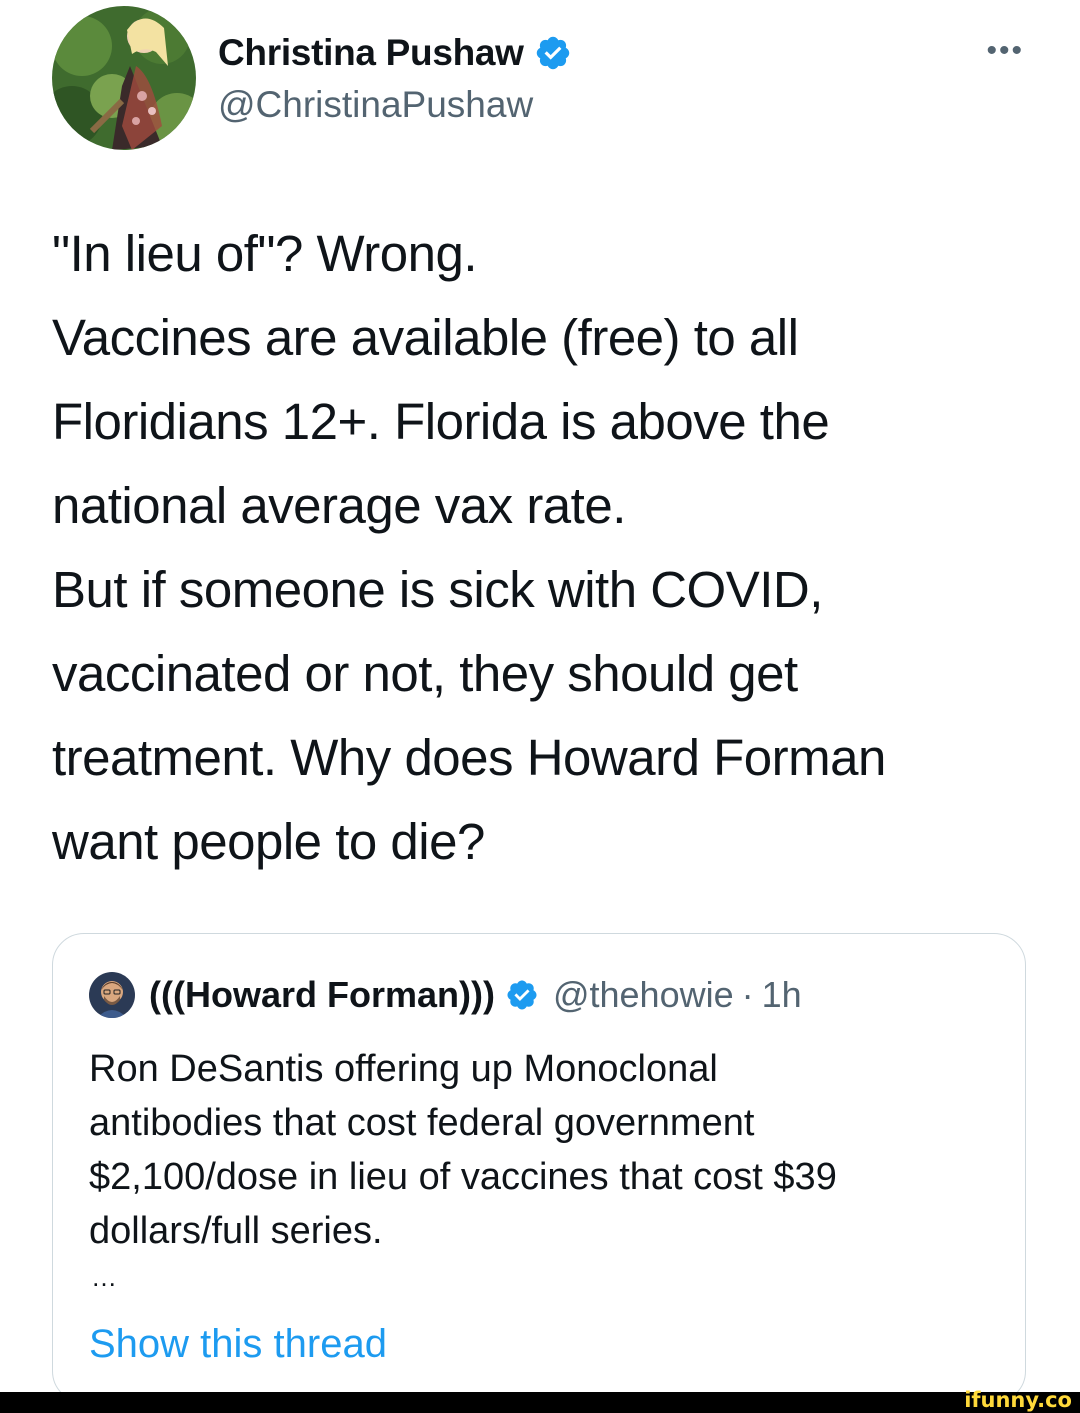  I want to click on quoted-tweet-header: (((Howard Forman))) @thehowie · 1h, so click(445, 995).